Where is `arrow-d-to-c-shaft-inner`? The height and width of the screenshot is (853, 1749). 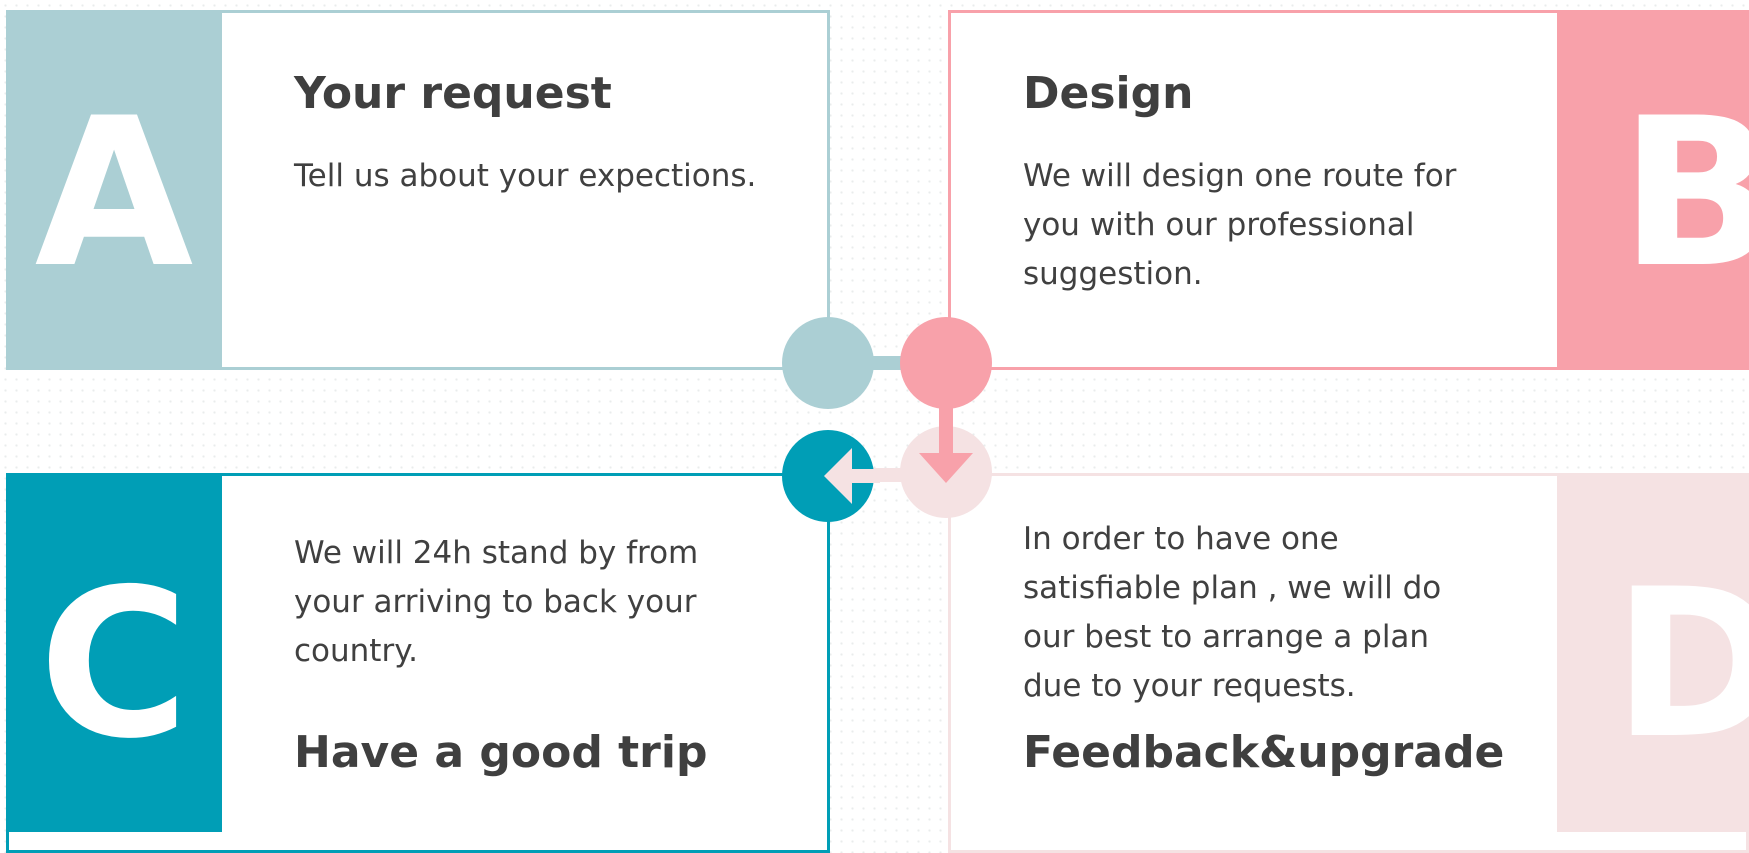
arrow-d-to-c-shaft-inner is located at coordinates (865, 476).